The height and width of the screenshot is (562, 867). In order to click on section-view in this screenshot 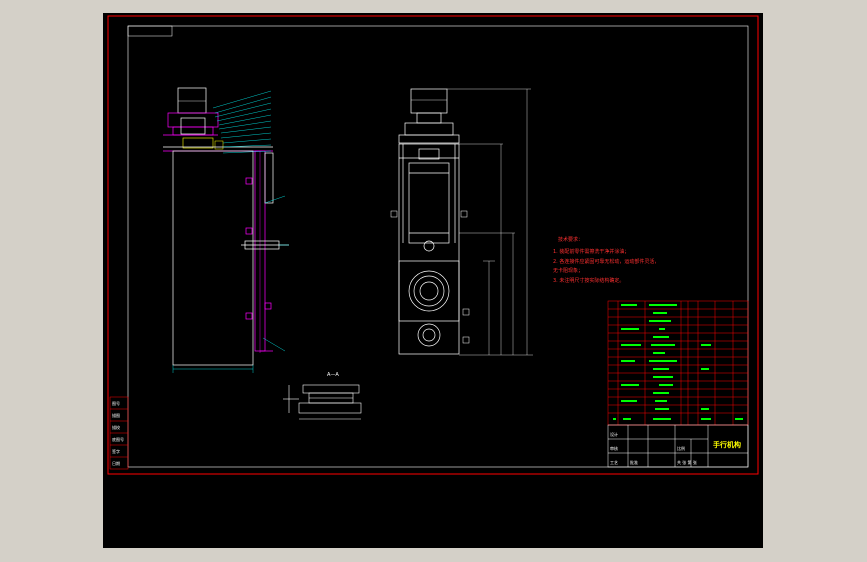, I will do `click(322, 402)`.